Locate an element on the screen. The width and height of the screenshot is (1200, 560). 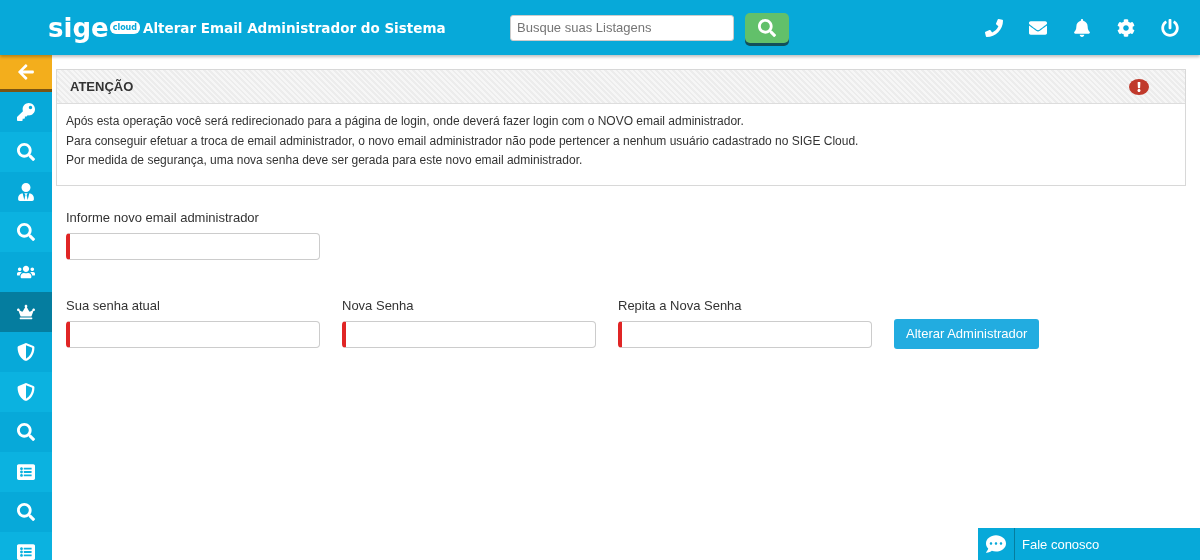
group-icon is located at coordinates (26, 272).